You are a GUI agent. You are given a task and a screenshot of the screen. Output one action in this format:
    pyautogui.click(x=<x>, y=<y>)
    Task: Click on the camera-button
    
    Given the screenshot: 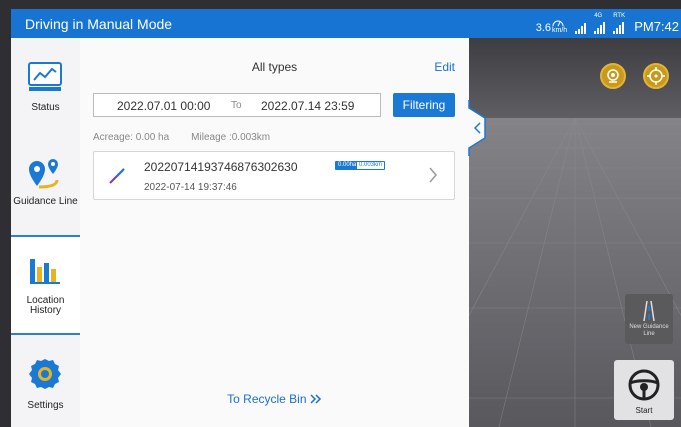 What is the action you would take?
    pyautogui.click(x=613, y=76)
    